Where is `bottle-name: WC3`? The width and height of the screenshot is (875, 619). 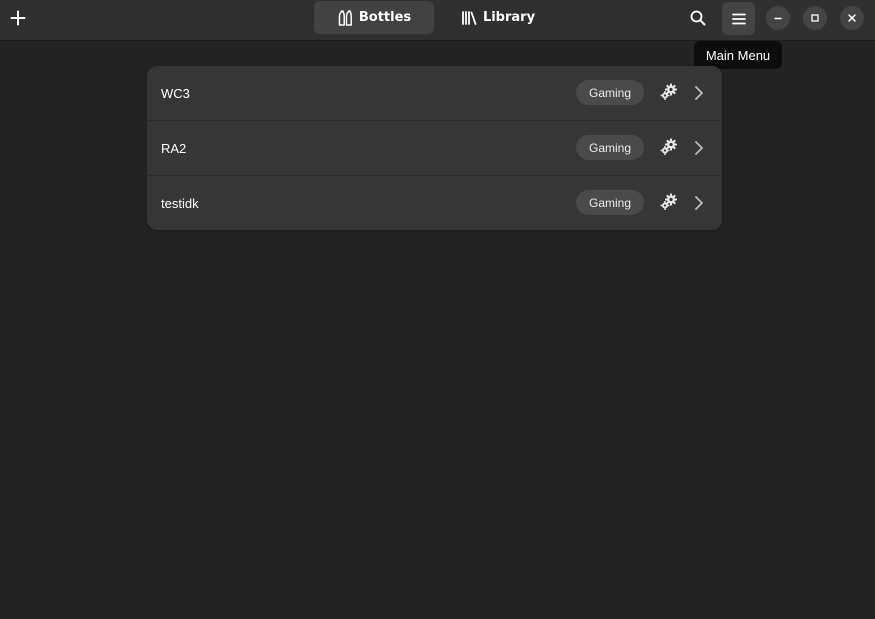
bottle-name: WC3 is located at coordinates (175, 93).